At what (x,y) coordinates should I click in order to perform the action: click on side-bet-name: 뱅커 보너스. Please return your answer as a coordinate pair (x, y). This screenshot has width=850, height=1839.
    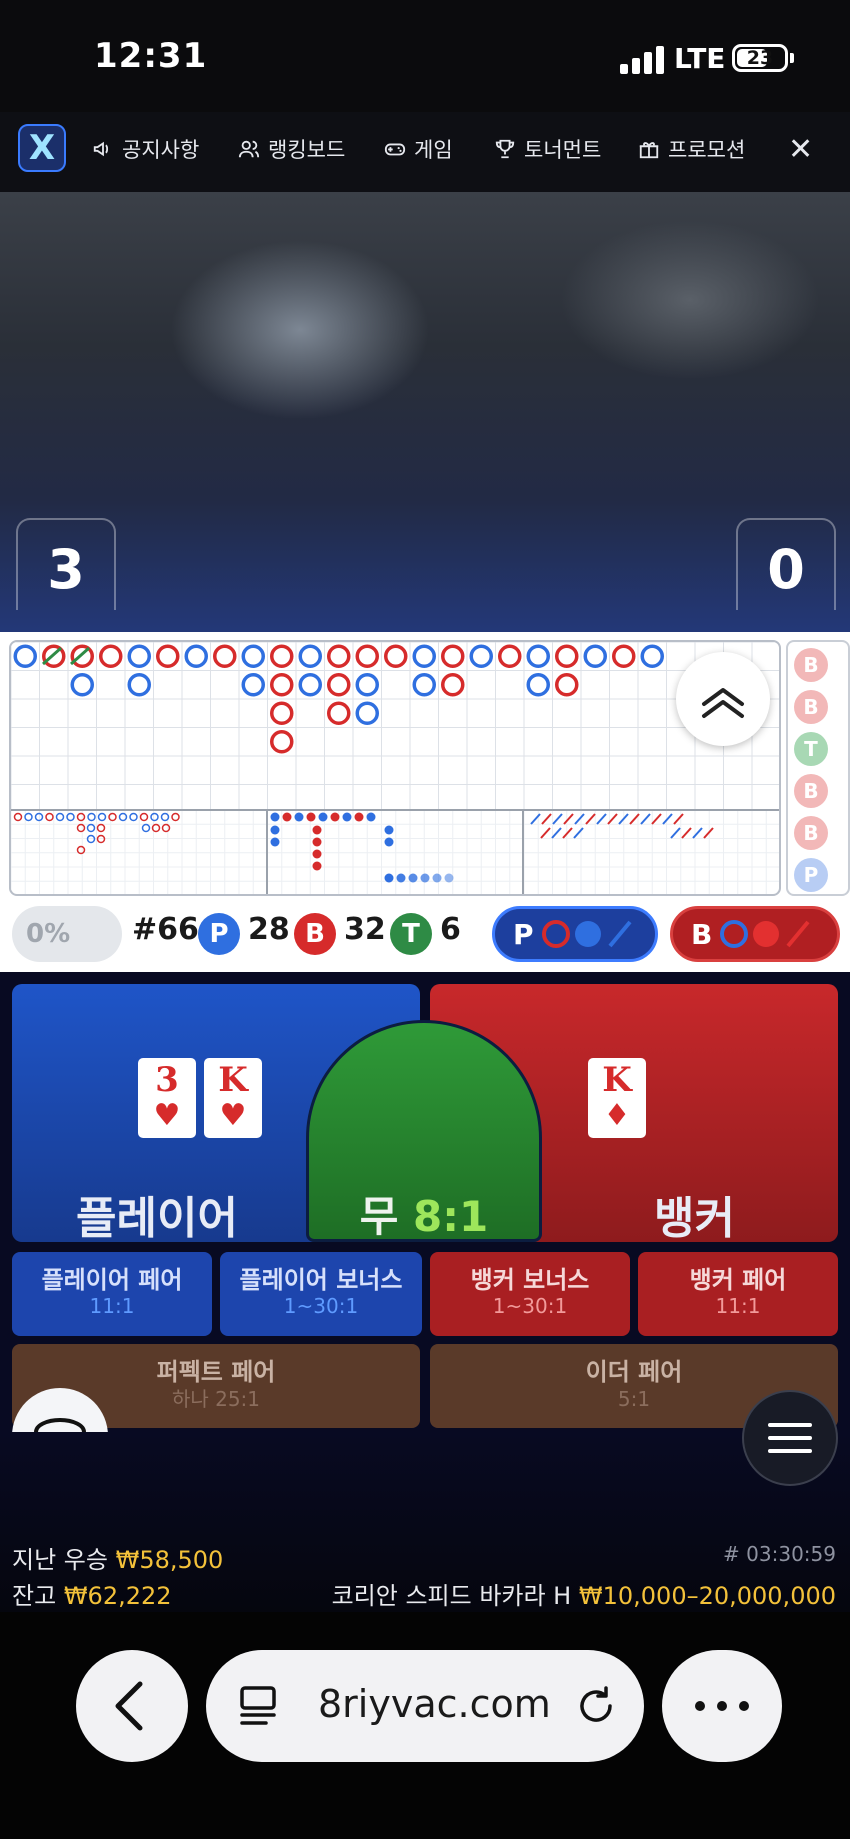
    Looking at the image, I should click on (530, 1280).